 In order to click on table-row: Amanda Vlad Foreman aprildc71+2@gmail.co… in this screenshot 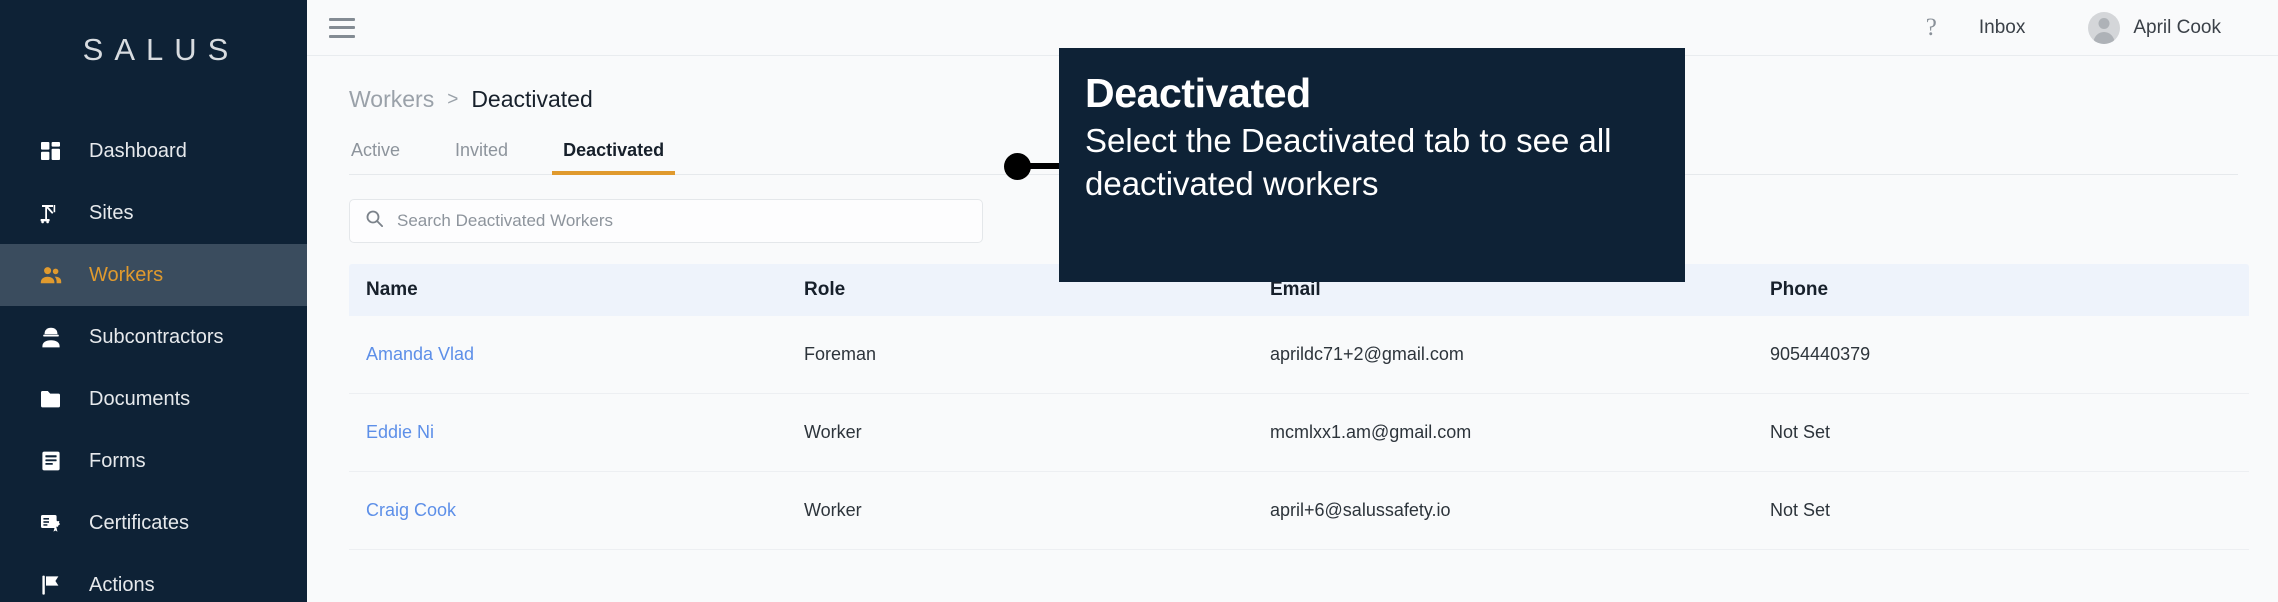, I will do `click(1299, 355)`.